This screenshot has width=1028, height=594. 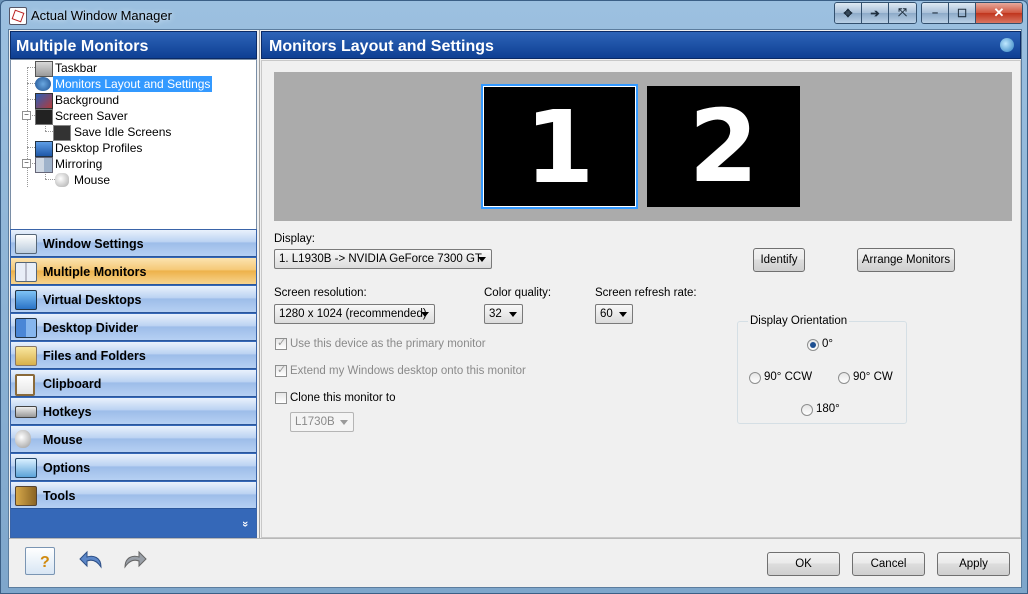 I want to click on nav-tools: Tools, so click(x=133, y=495).